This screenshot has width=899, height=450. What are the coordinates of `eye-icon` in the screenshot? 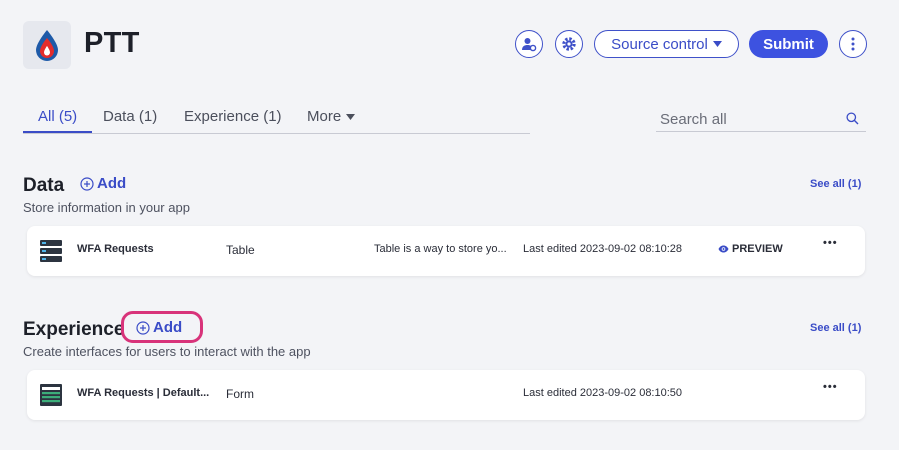 It's located at (723, 249).